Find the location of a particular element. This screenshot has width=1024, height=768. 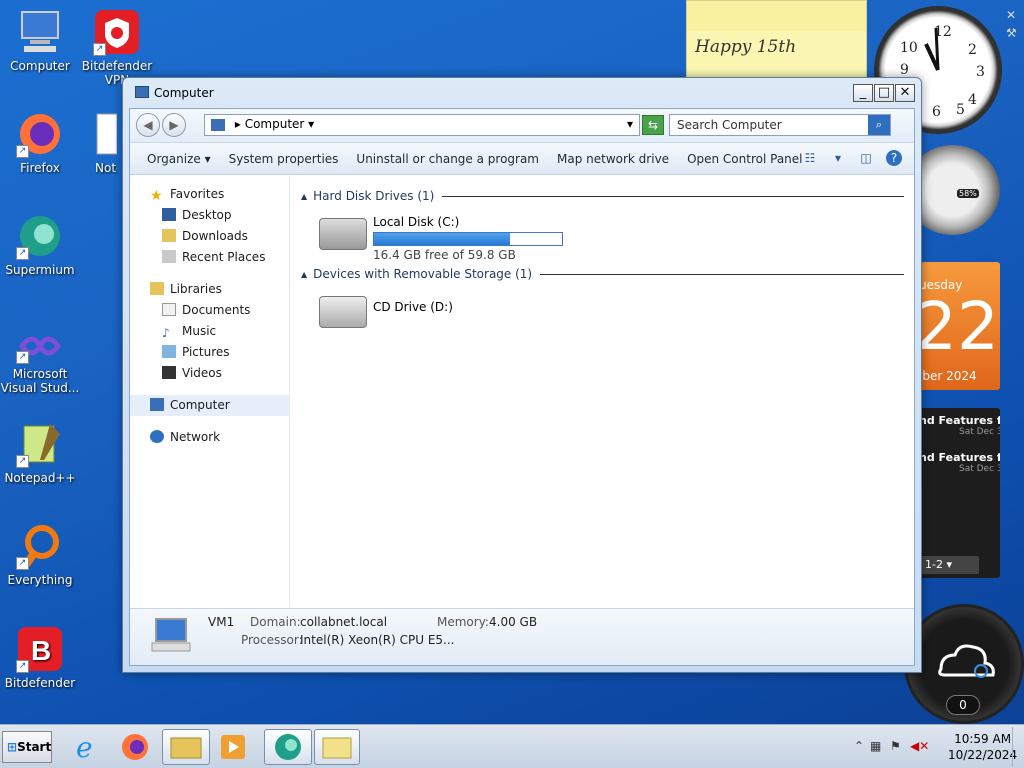

nav-recent-places: Recent Places is located at coordinates (209, 257).